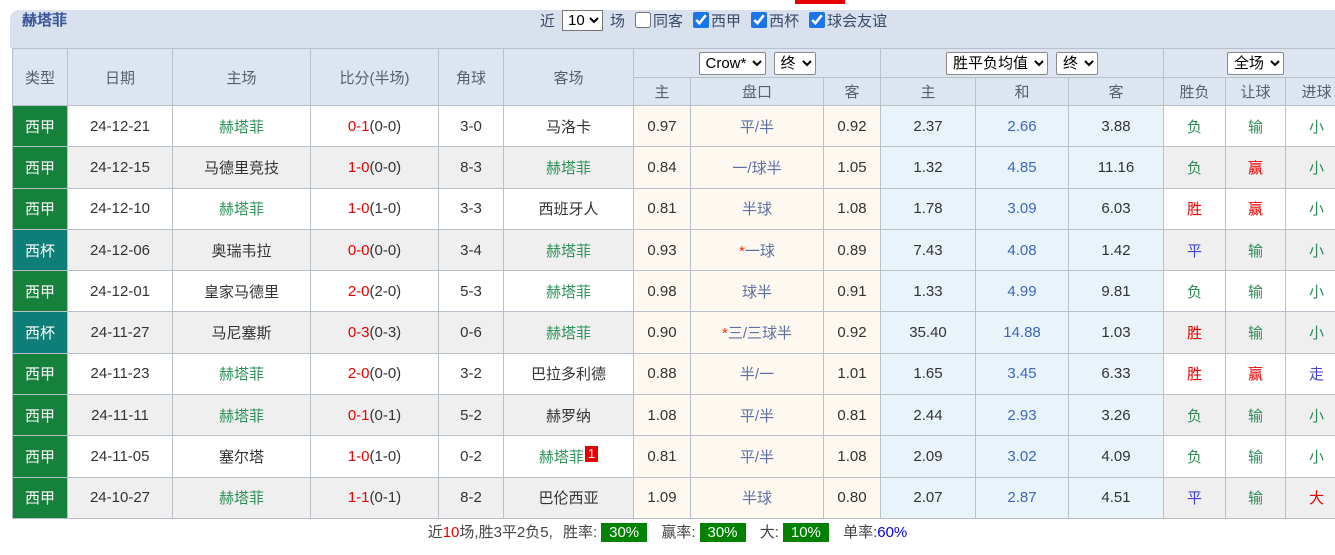 Image resolution: width=1335 pixels, height=555 pixels. I want to click on league-filter-copa: 西杯, so click(772, 20).